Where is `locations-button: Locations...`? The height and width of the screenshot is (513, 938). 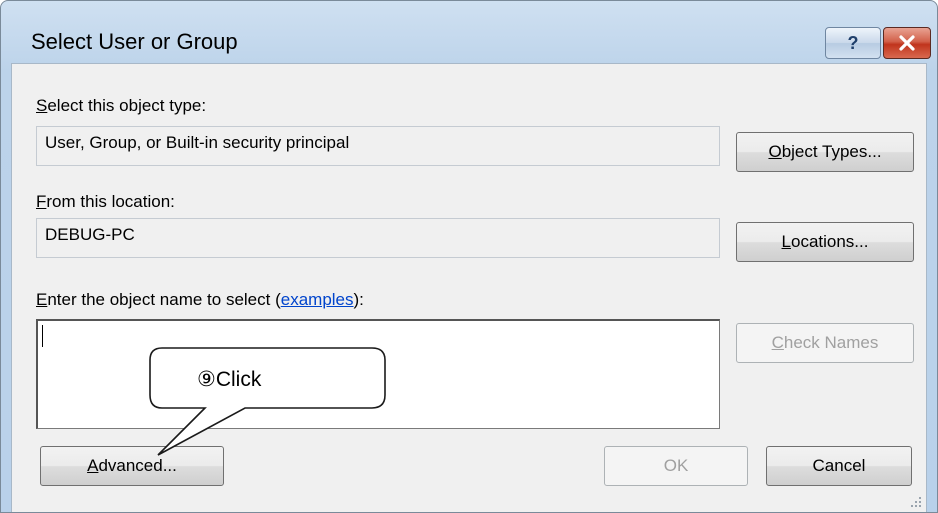
locations-button: Locations... is located at coordinates (825, 242).